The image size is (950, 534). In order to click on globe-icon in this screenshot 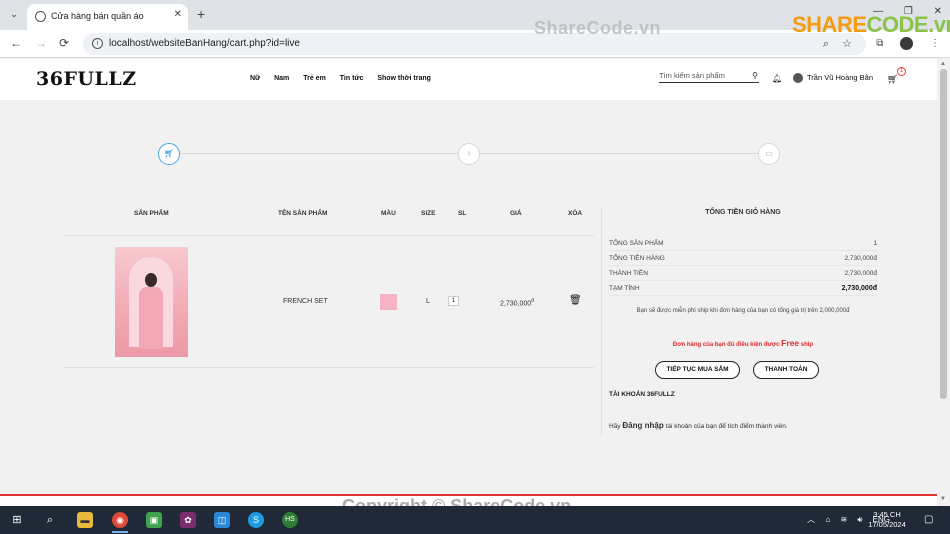, I will do `click(40, 16)`.